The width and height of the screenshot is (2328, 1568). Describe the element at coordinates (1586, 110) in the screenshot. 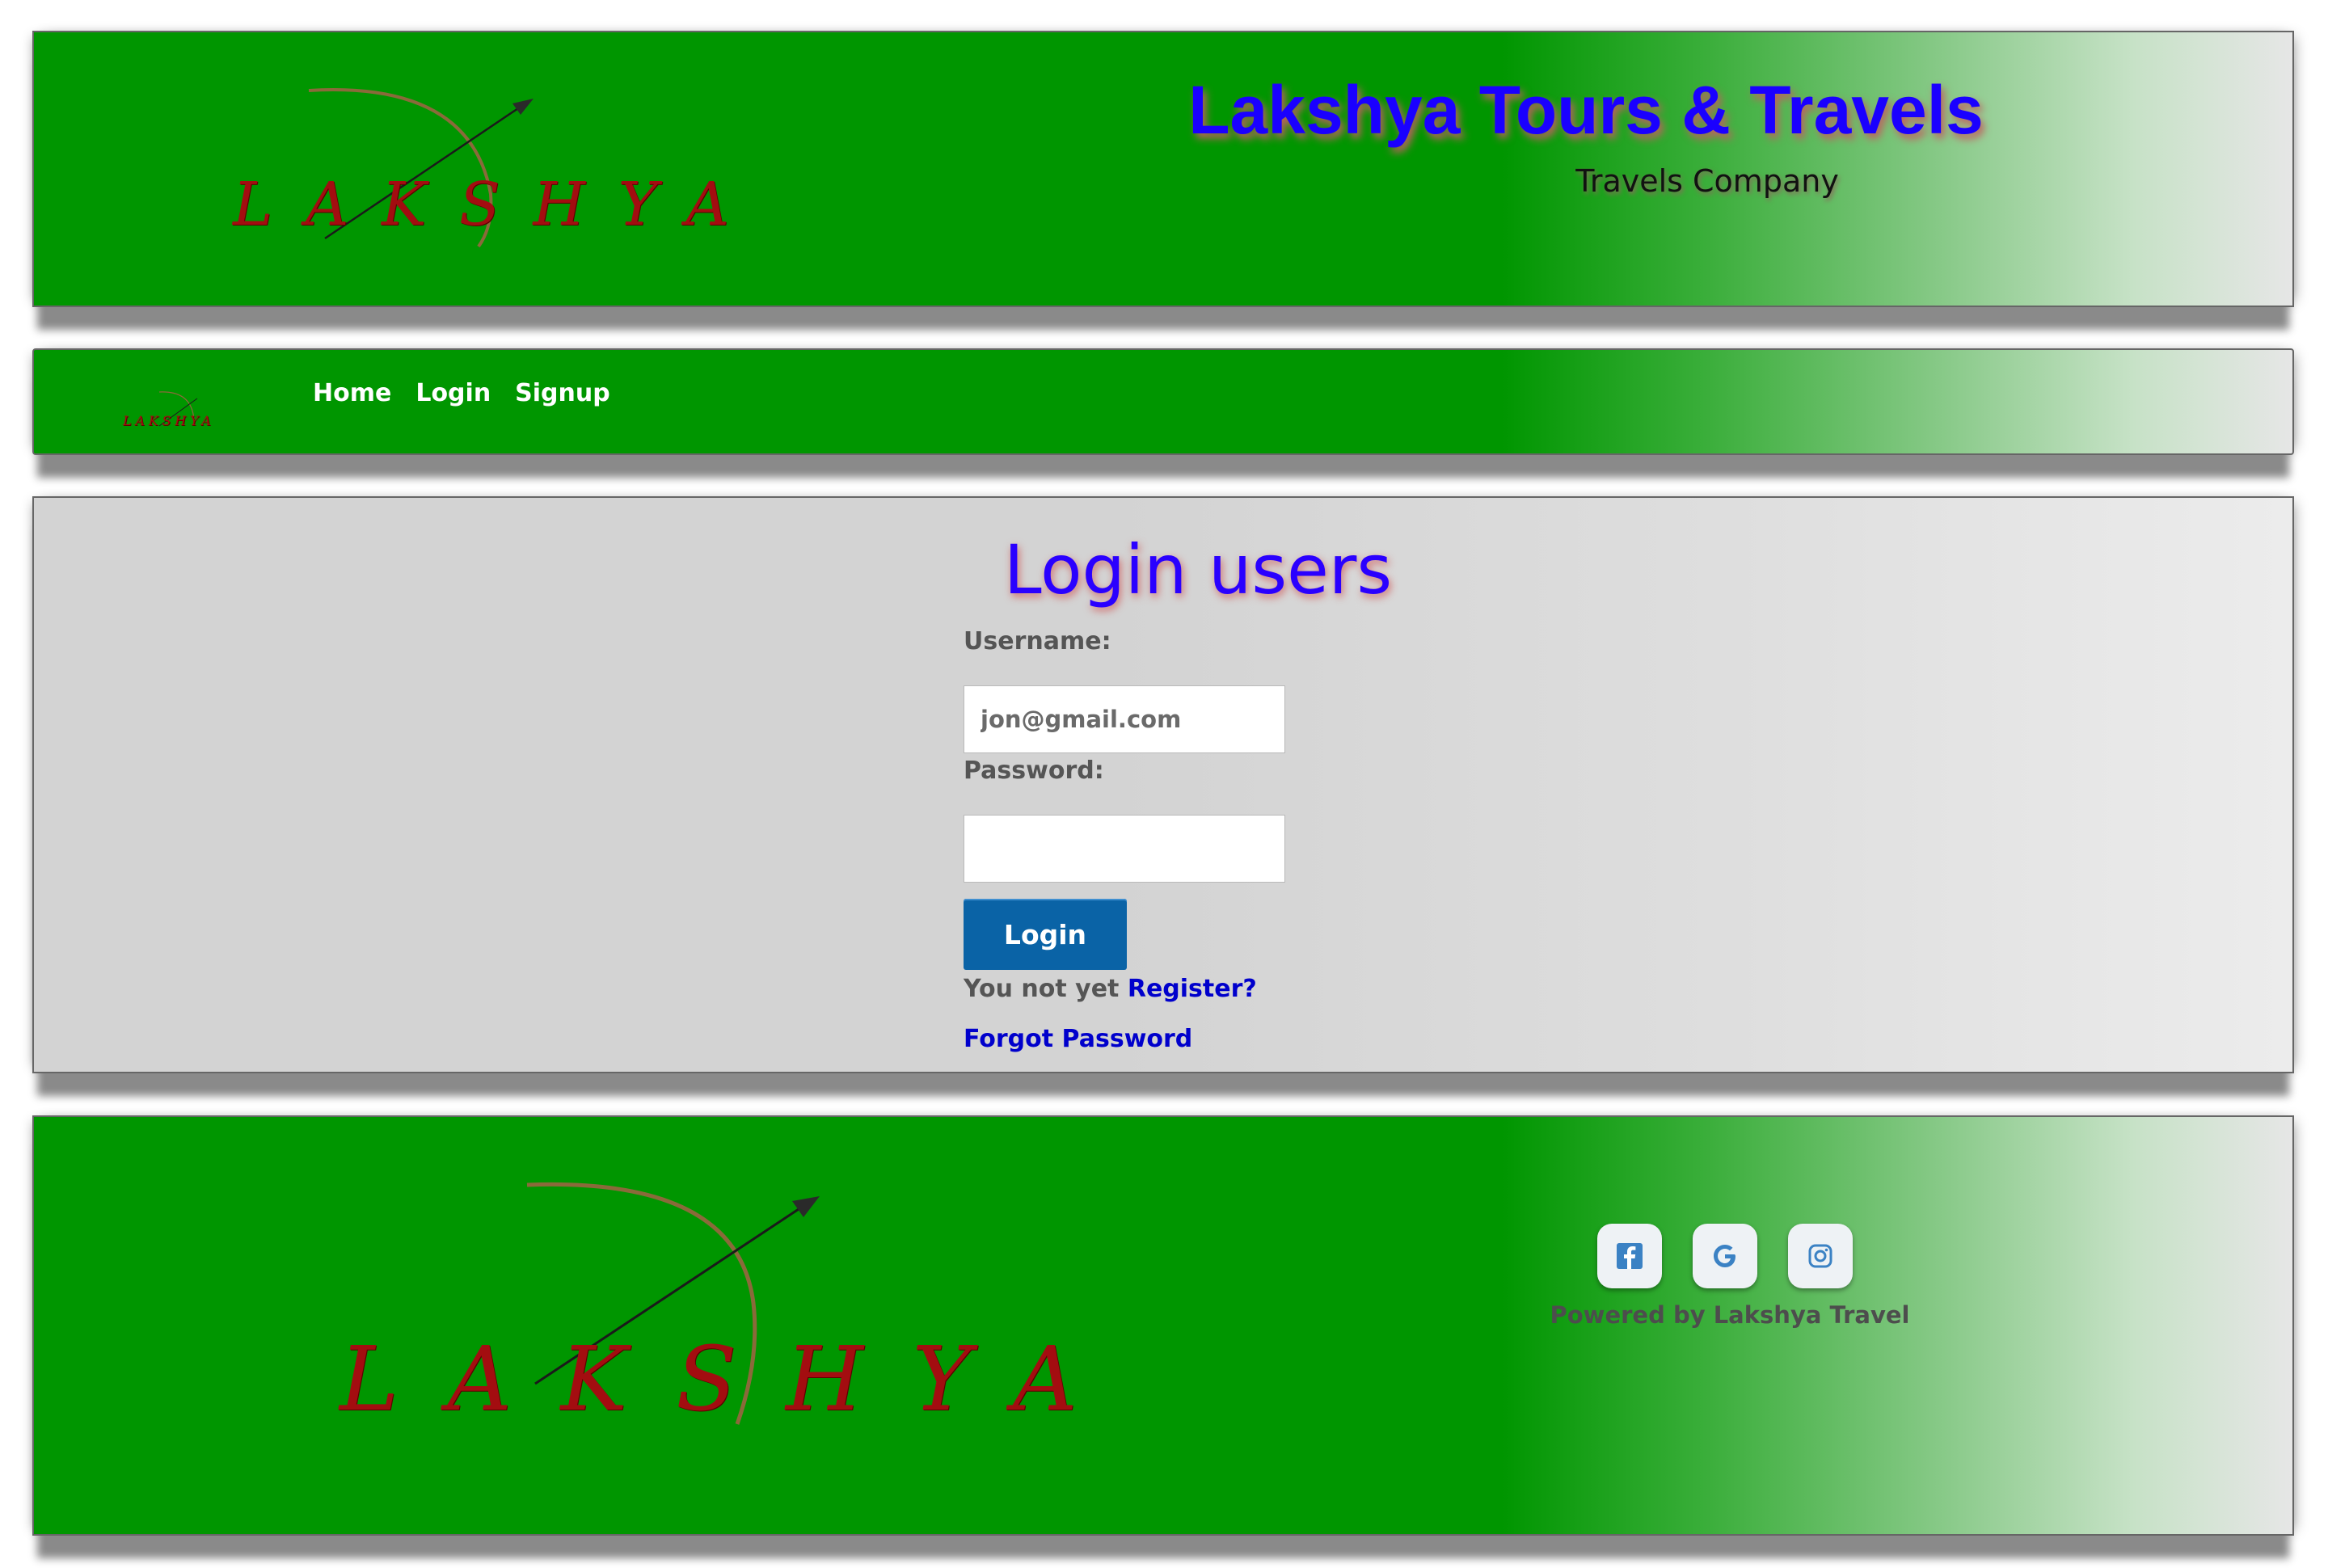

I see `site-title: Lakshya Tours & Travels` at that location.